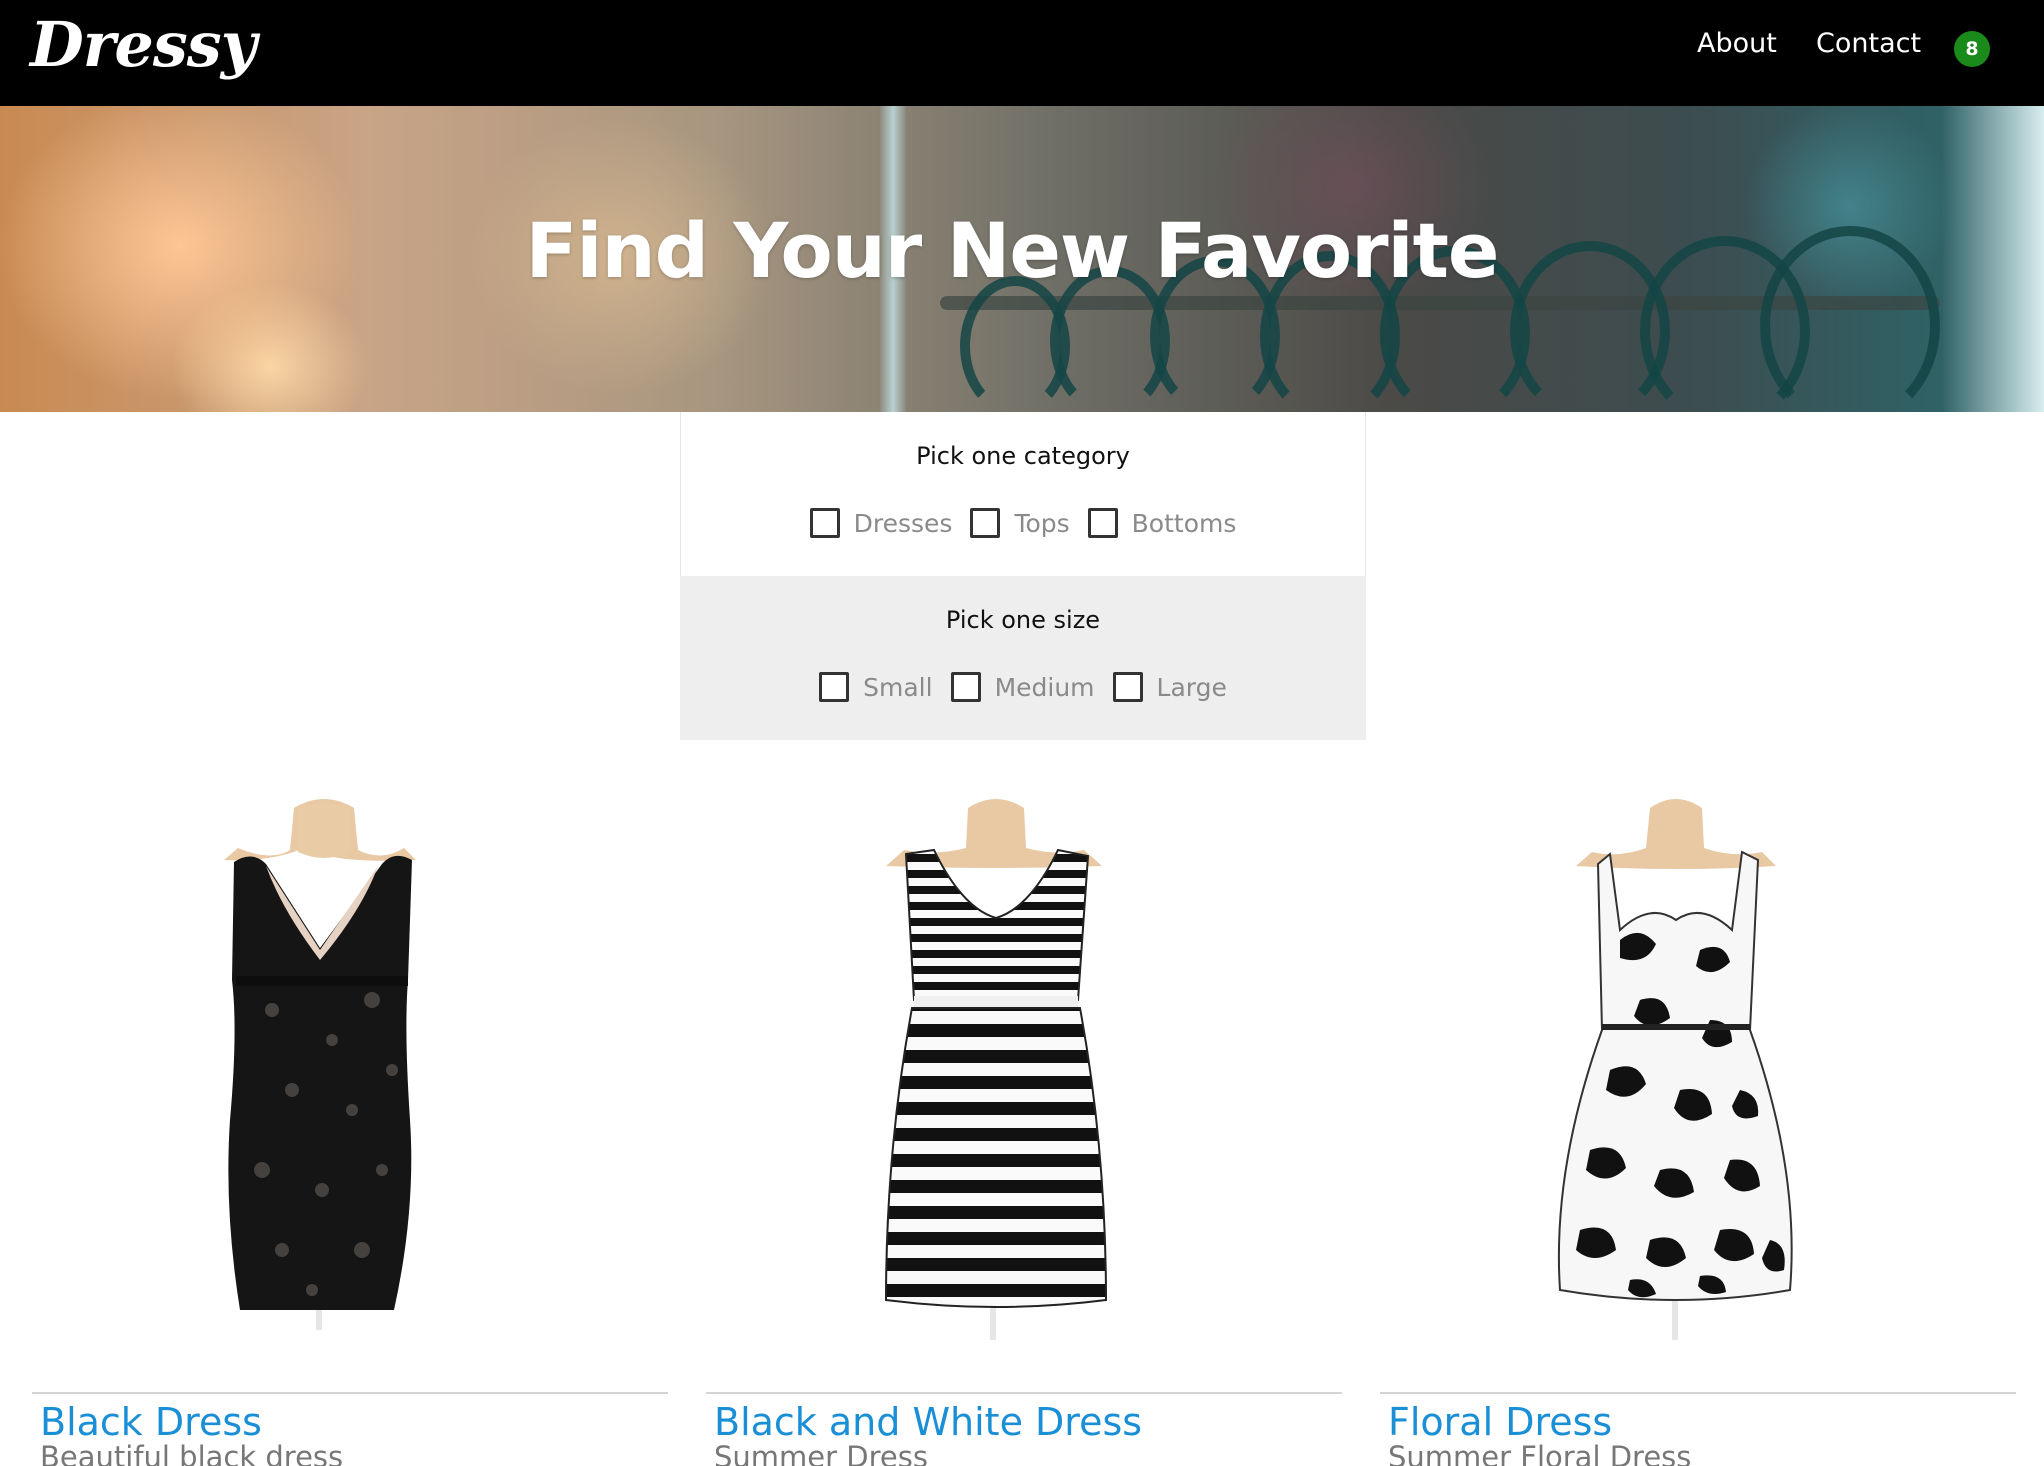  Describe the element at coordinates (1500, 1422) in the screenshot. I see `product-name-link: Floral Dress` at that location.